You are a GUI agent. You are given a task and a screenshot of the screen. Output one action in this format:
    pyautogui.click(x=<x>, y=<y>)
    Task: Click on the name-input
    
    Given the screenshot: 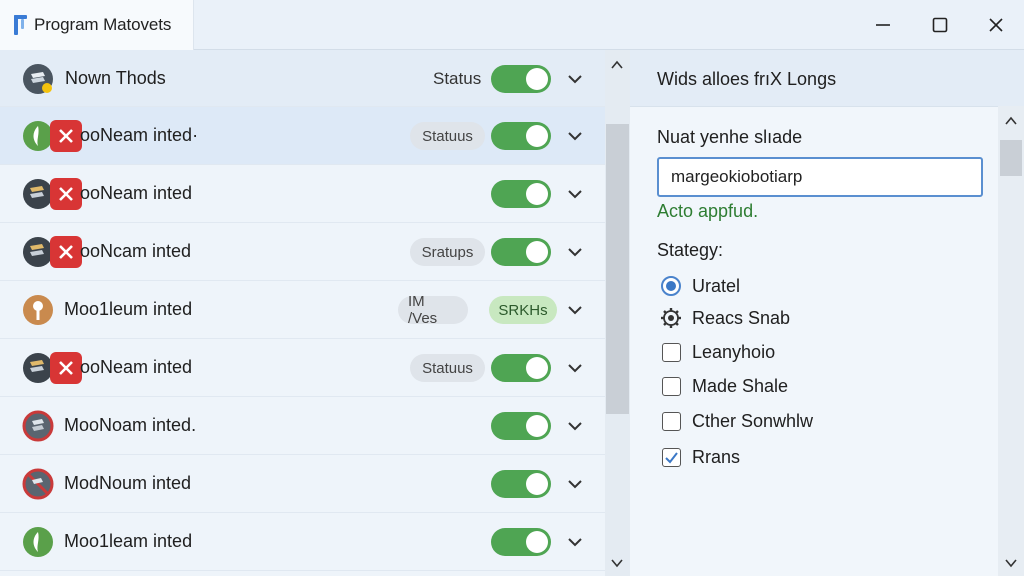 What is the action you would take?
    pyautogui.click(x=820, y=177)
    